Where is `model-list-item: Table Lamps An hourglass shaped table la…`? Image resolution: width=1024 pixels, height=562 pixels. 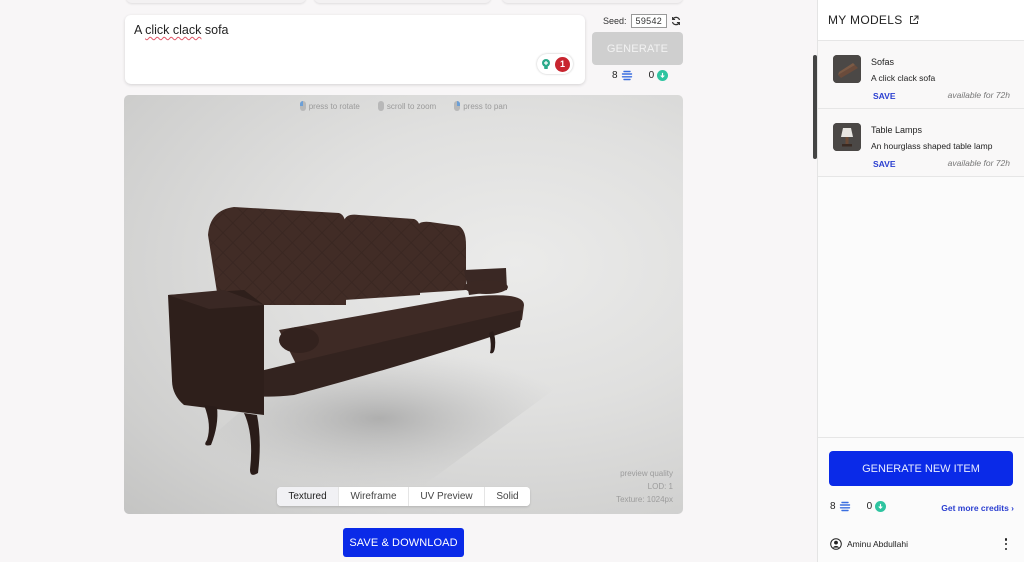 model-list-item: Table Lamps An hourglass shaped table la… is located at coordinates (921, 143).